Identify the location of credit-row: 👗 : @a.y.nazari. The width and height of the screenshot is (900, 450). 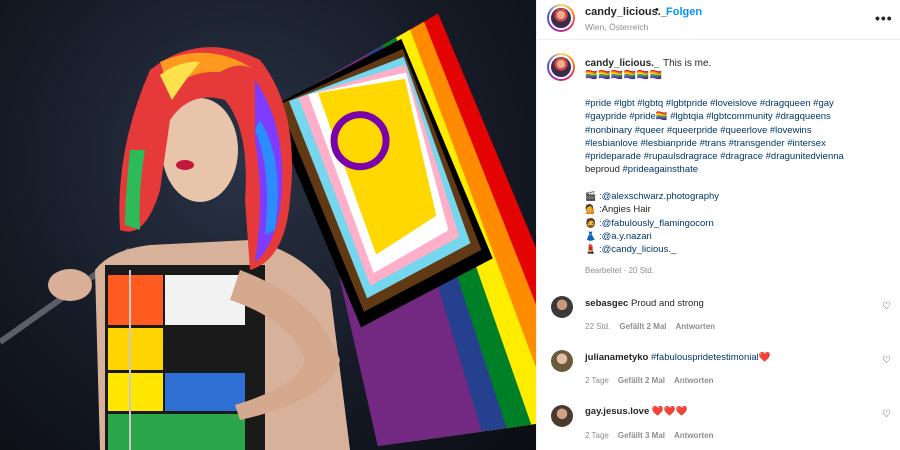
(652, 236).